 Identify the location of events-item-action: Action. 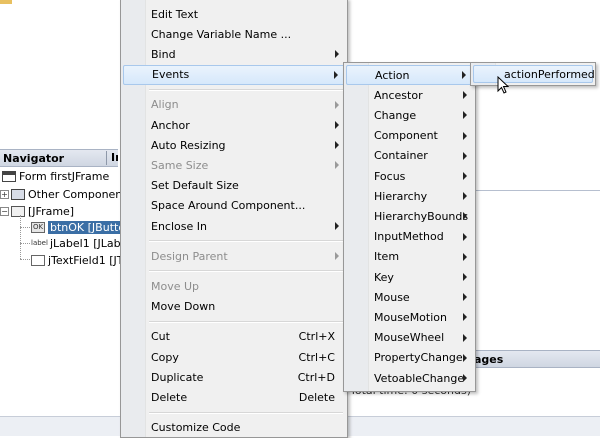
(409, 75).